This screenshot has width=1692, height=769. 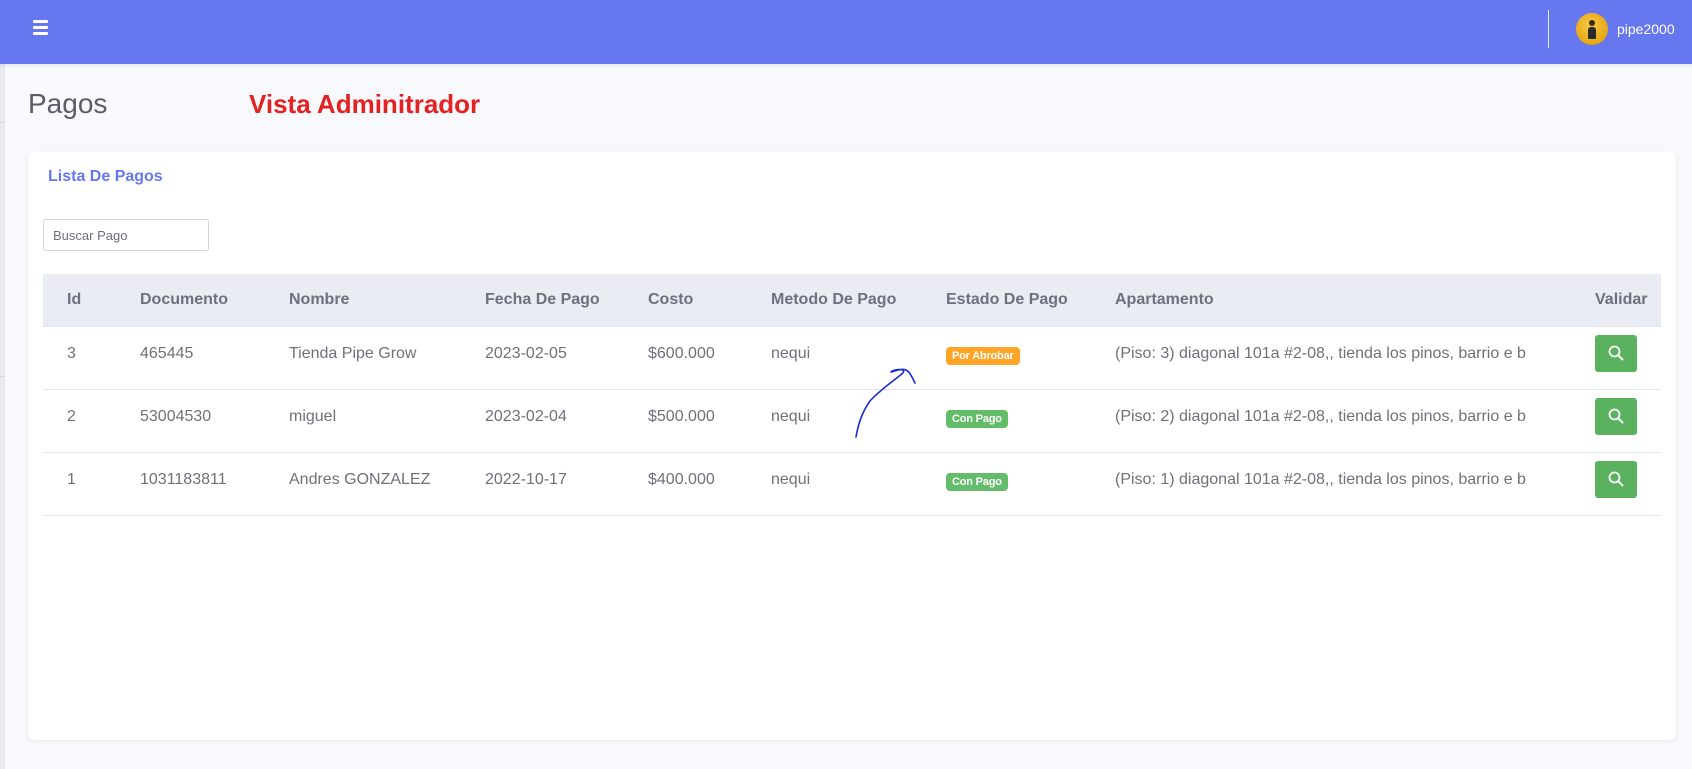 What do you see at coordinates (1343, 300) in the screenshot?
I see `header-apartamento: Apartamento` at bounding box center [1343, 300].